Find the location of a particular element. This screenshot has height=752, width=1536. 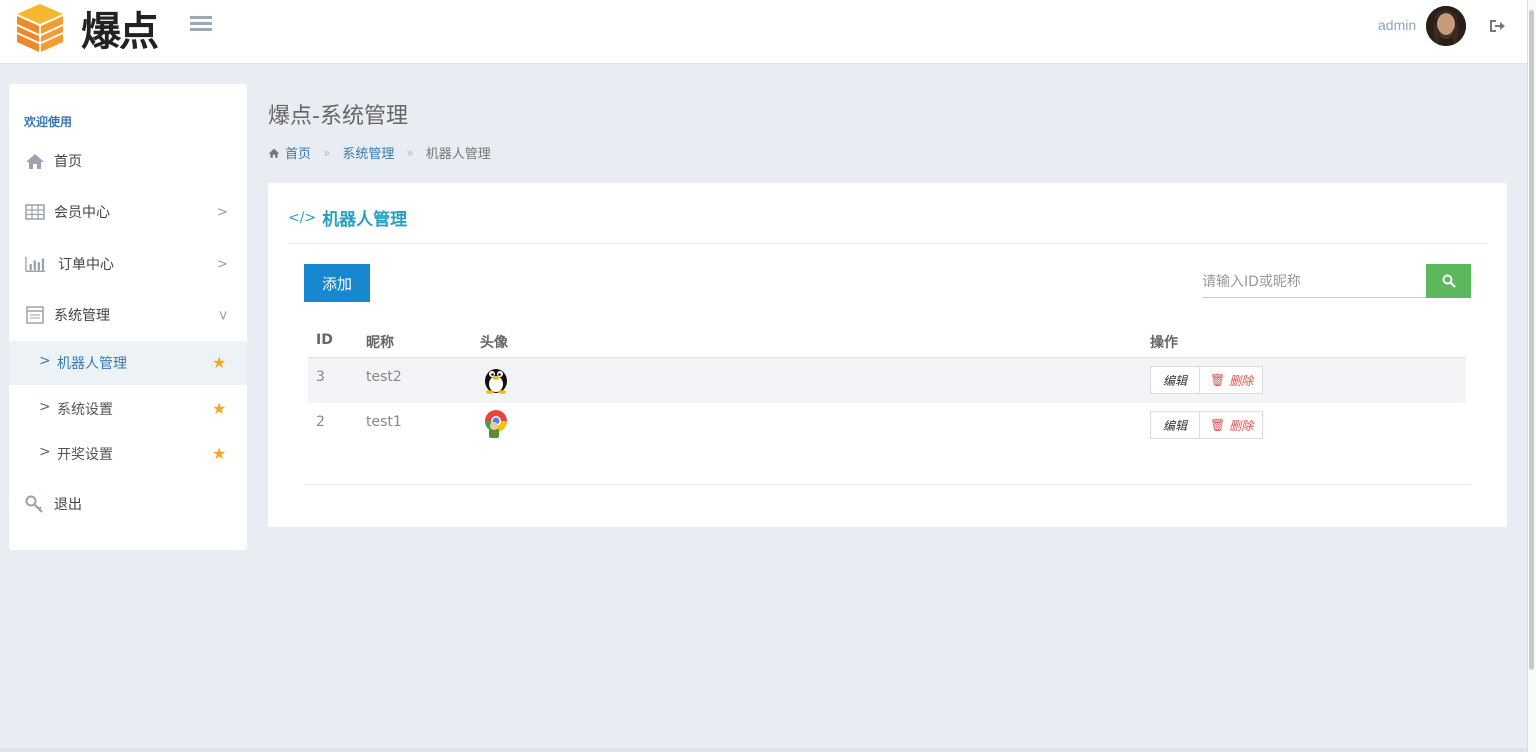

logo: 爆点 is located at coordinates (87, 28).